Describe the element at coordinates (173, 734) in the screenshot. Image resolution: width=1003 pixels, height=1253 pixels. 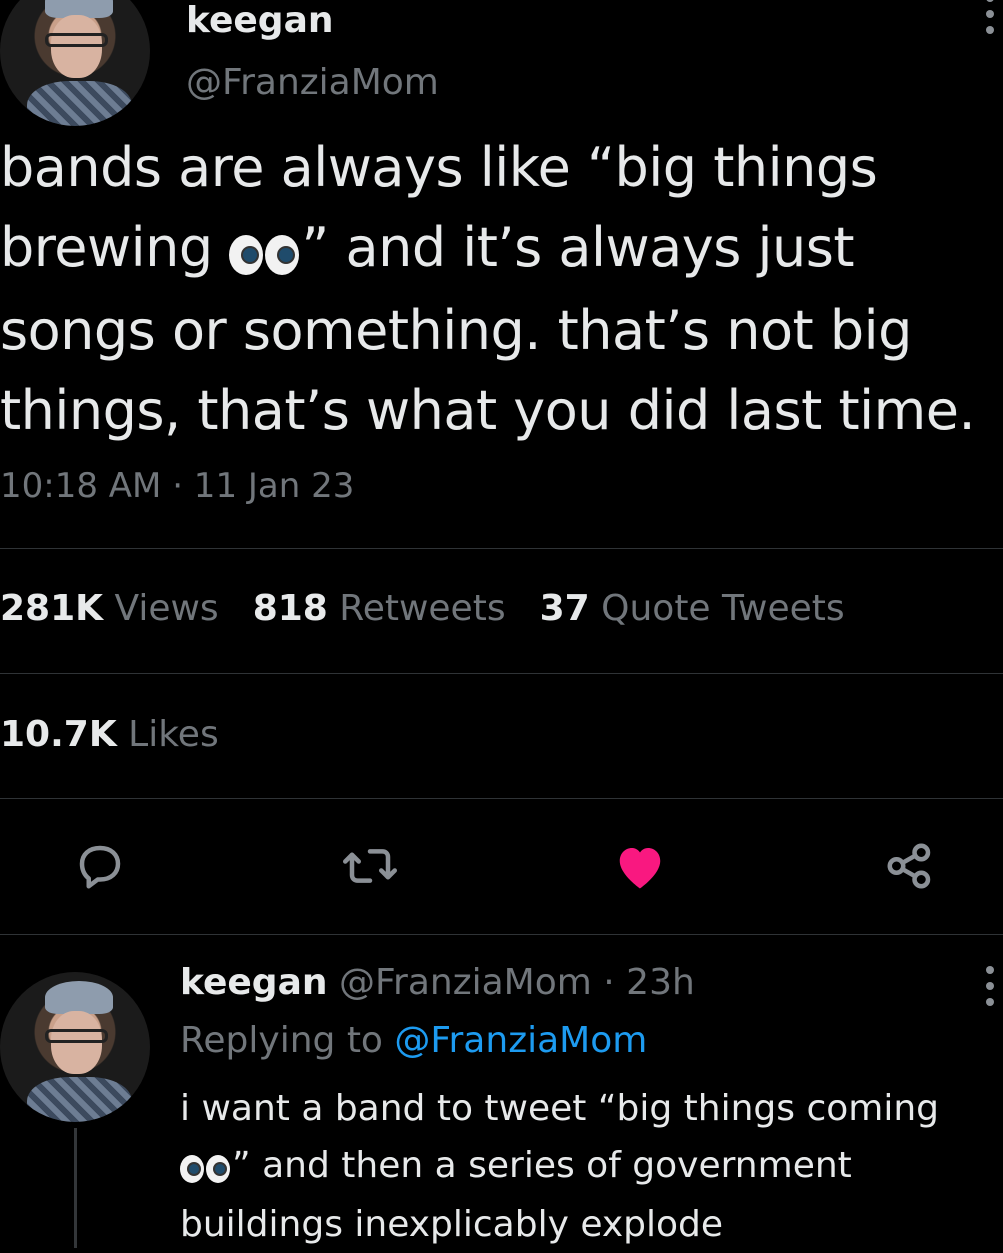
I see `likes-label: Likes` at that location.